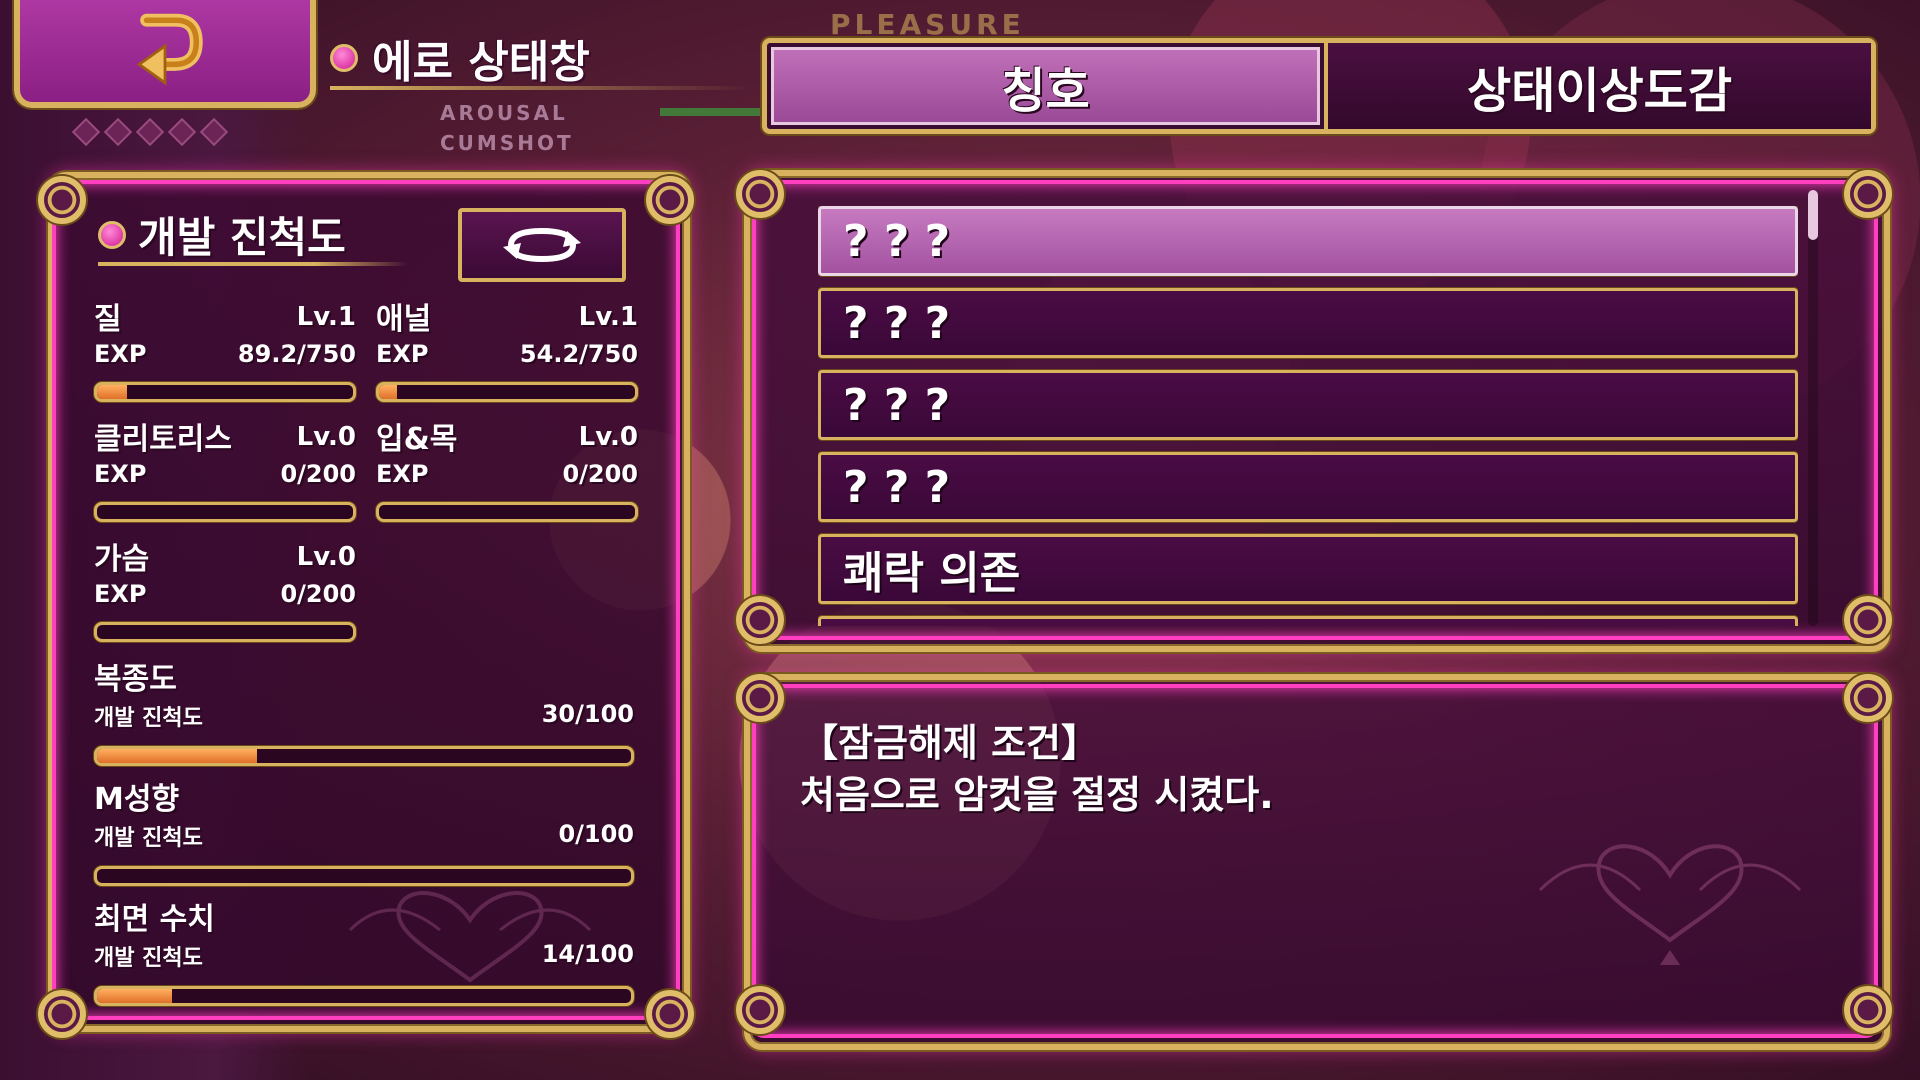 The height and width of the screenshot is (1080, 1920). I want to click on gauge-obedience: 복종도 개발 진척도 30/100, so click(364, 710).